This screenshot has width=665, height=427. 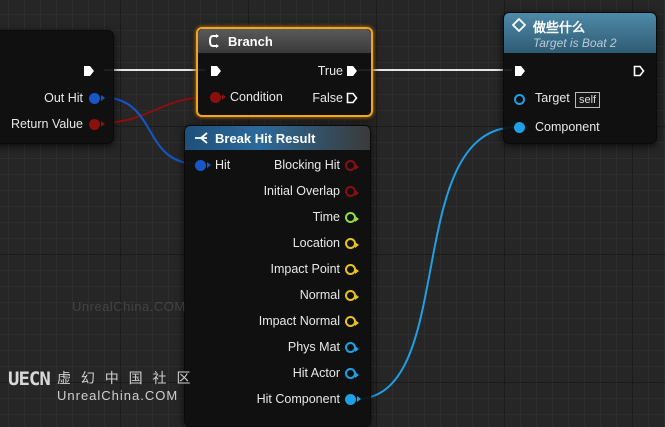 I want to click on branch-icon, so click(x=213, y=41).